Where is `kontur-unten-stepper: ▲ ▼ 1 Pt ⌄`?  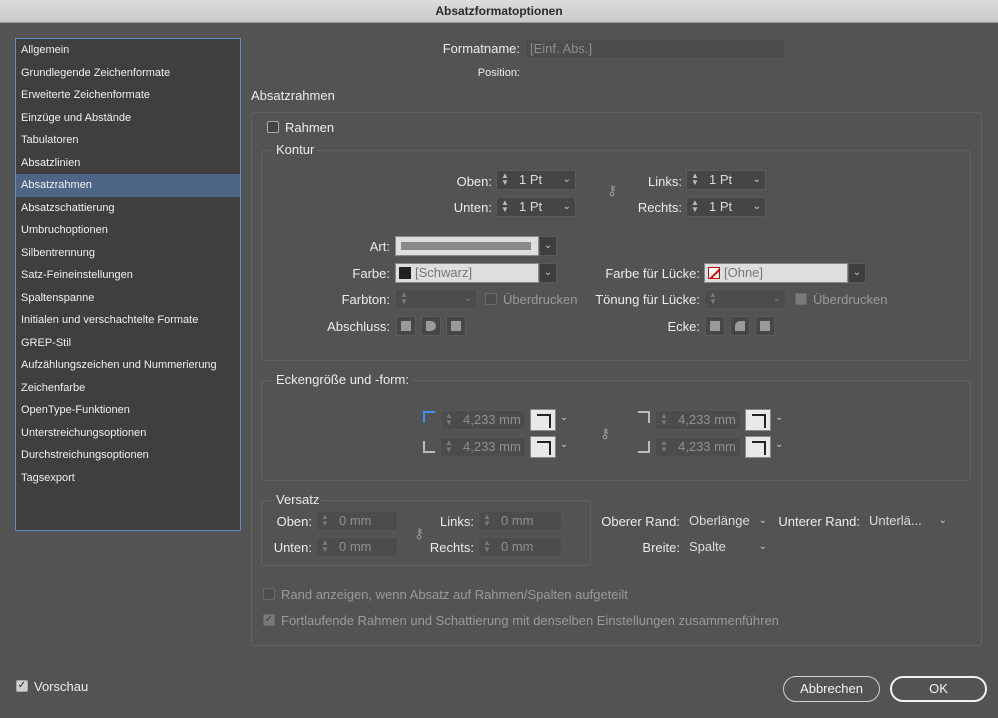
kontur-unten-stepper: ▲ ▼ 1 Pt ⌄ is located at coordinates (536, 207).